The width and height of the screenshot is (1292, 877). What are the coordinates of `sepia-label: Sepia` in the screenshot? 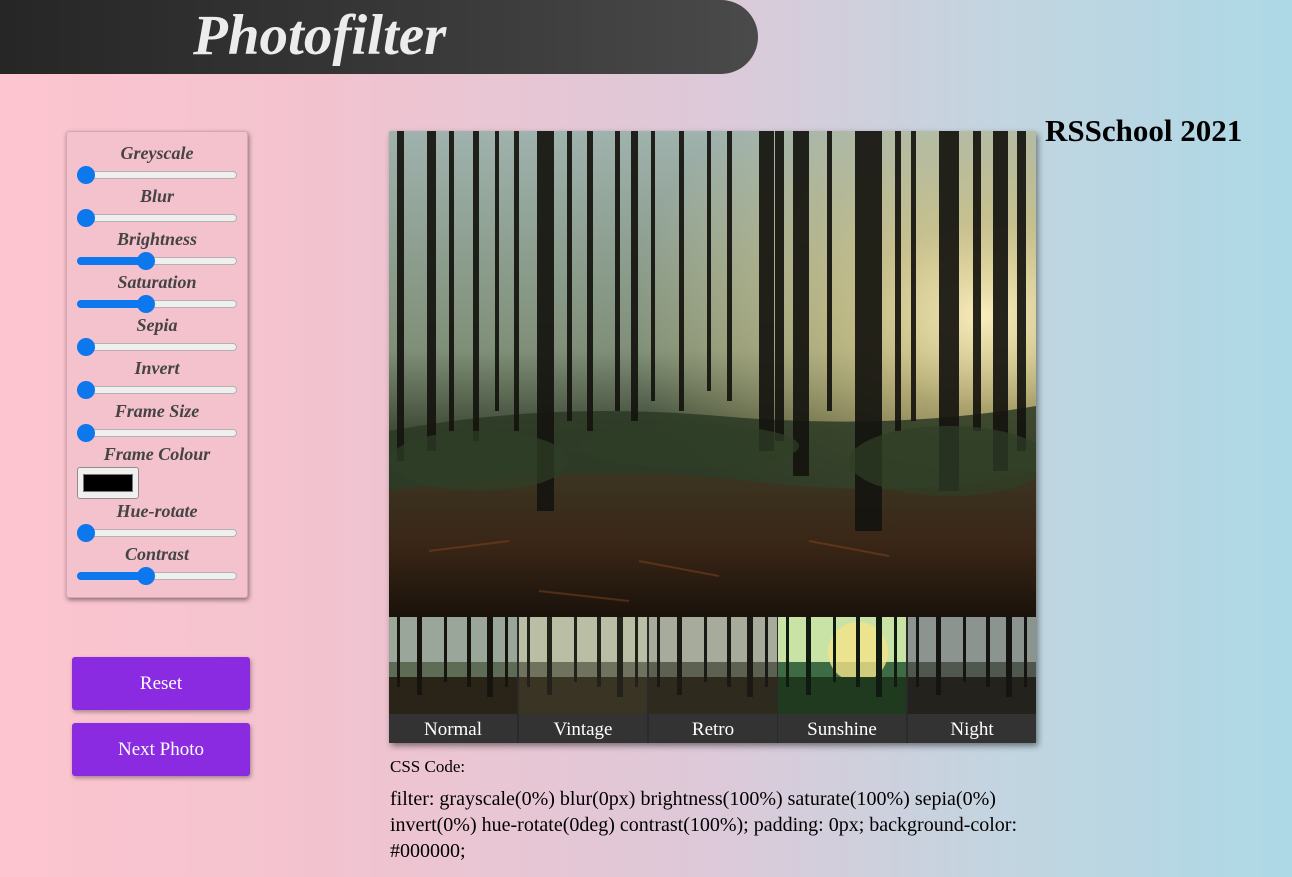 It's located at (157, 325).